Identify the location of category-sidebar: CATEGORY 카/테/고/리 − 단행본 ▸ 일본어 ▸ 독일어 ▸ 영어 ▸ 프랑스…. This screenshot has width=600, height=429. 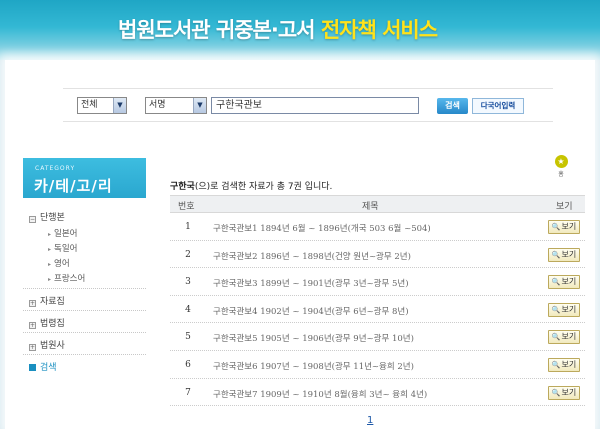
(84, 288).